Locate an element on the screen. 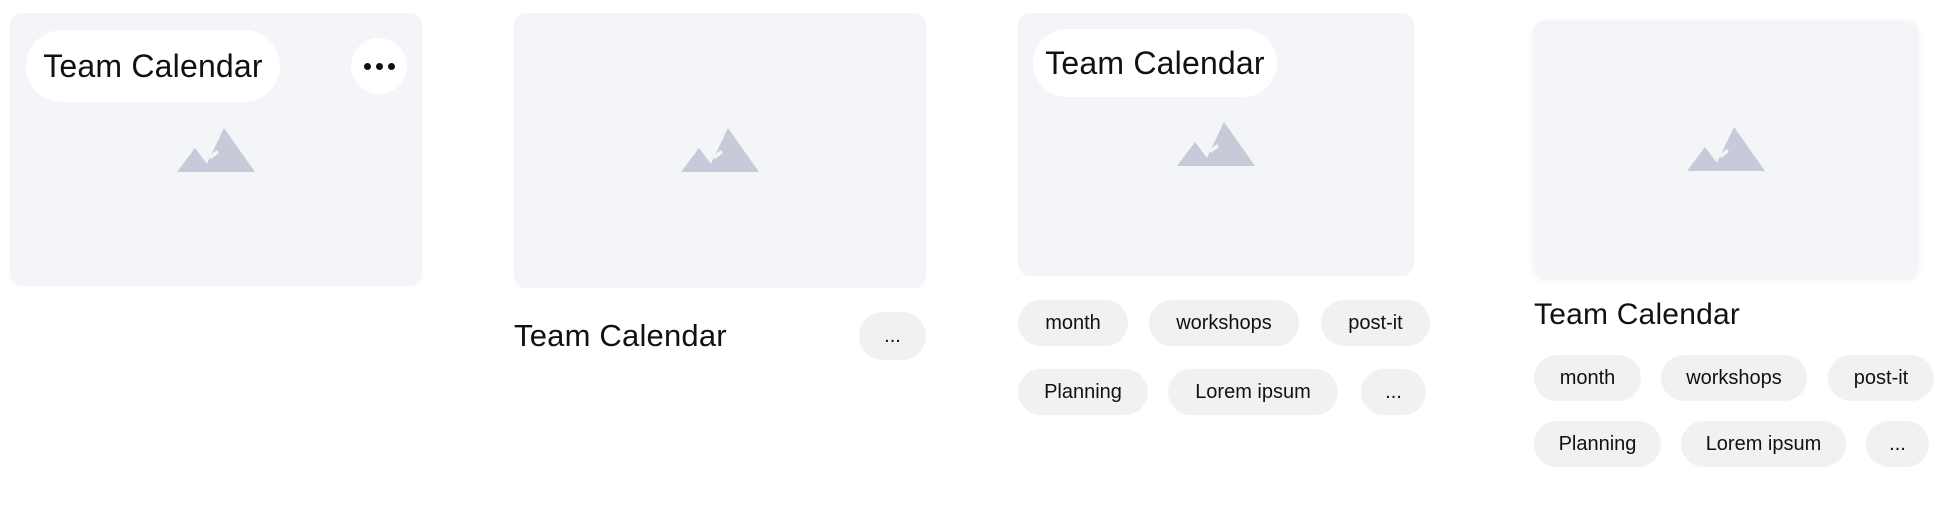 The image size is (1952, 506). more-options-button is located at coordinates (379, 66).